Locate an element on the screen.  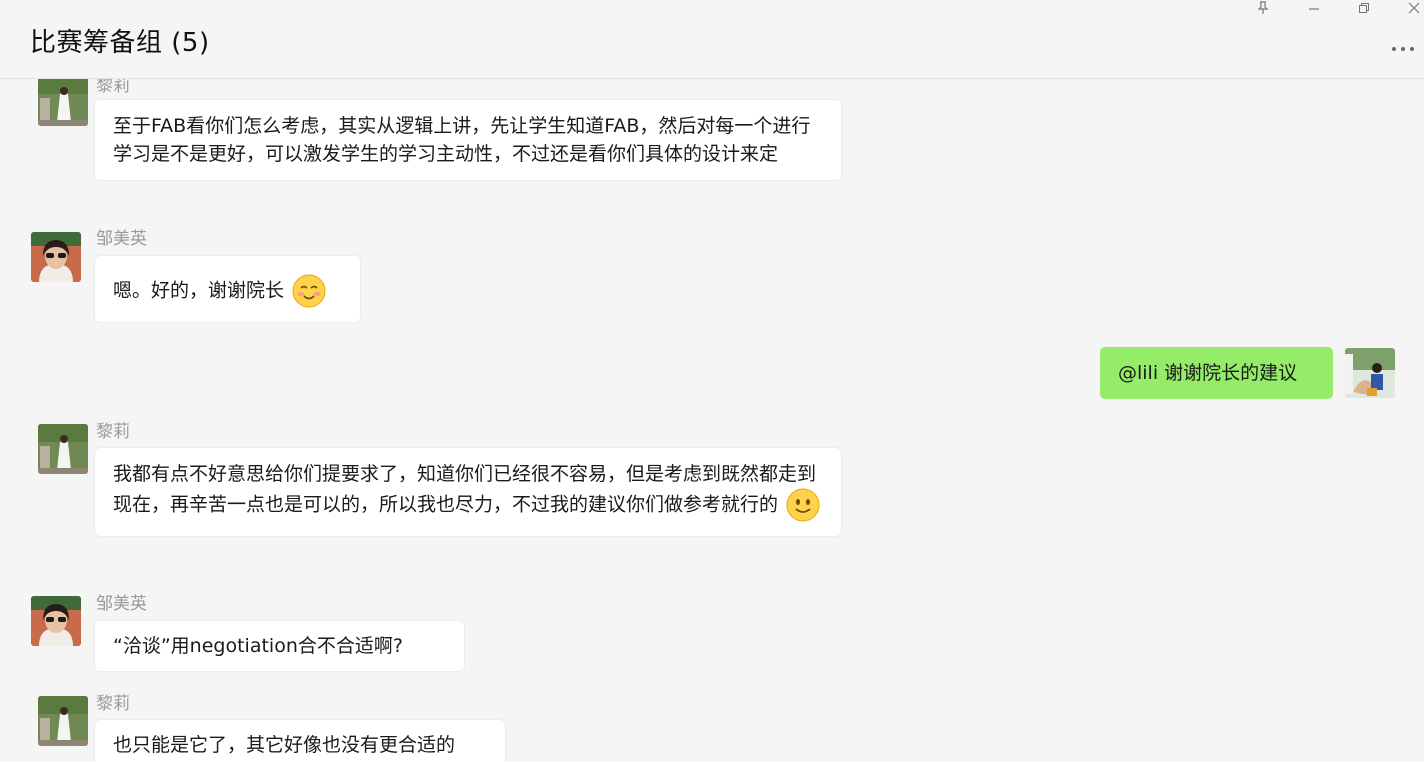
more-dots-icon is located at coordinates (1403, 49).